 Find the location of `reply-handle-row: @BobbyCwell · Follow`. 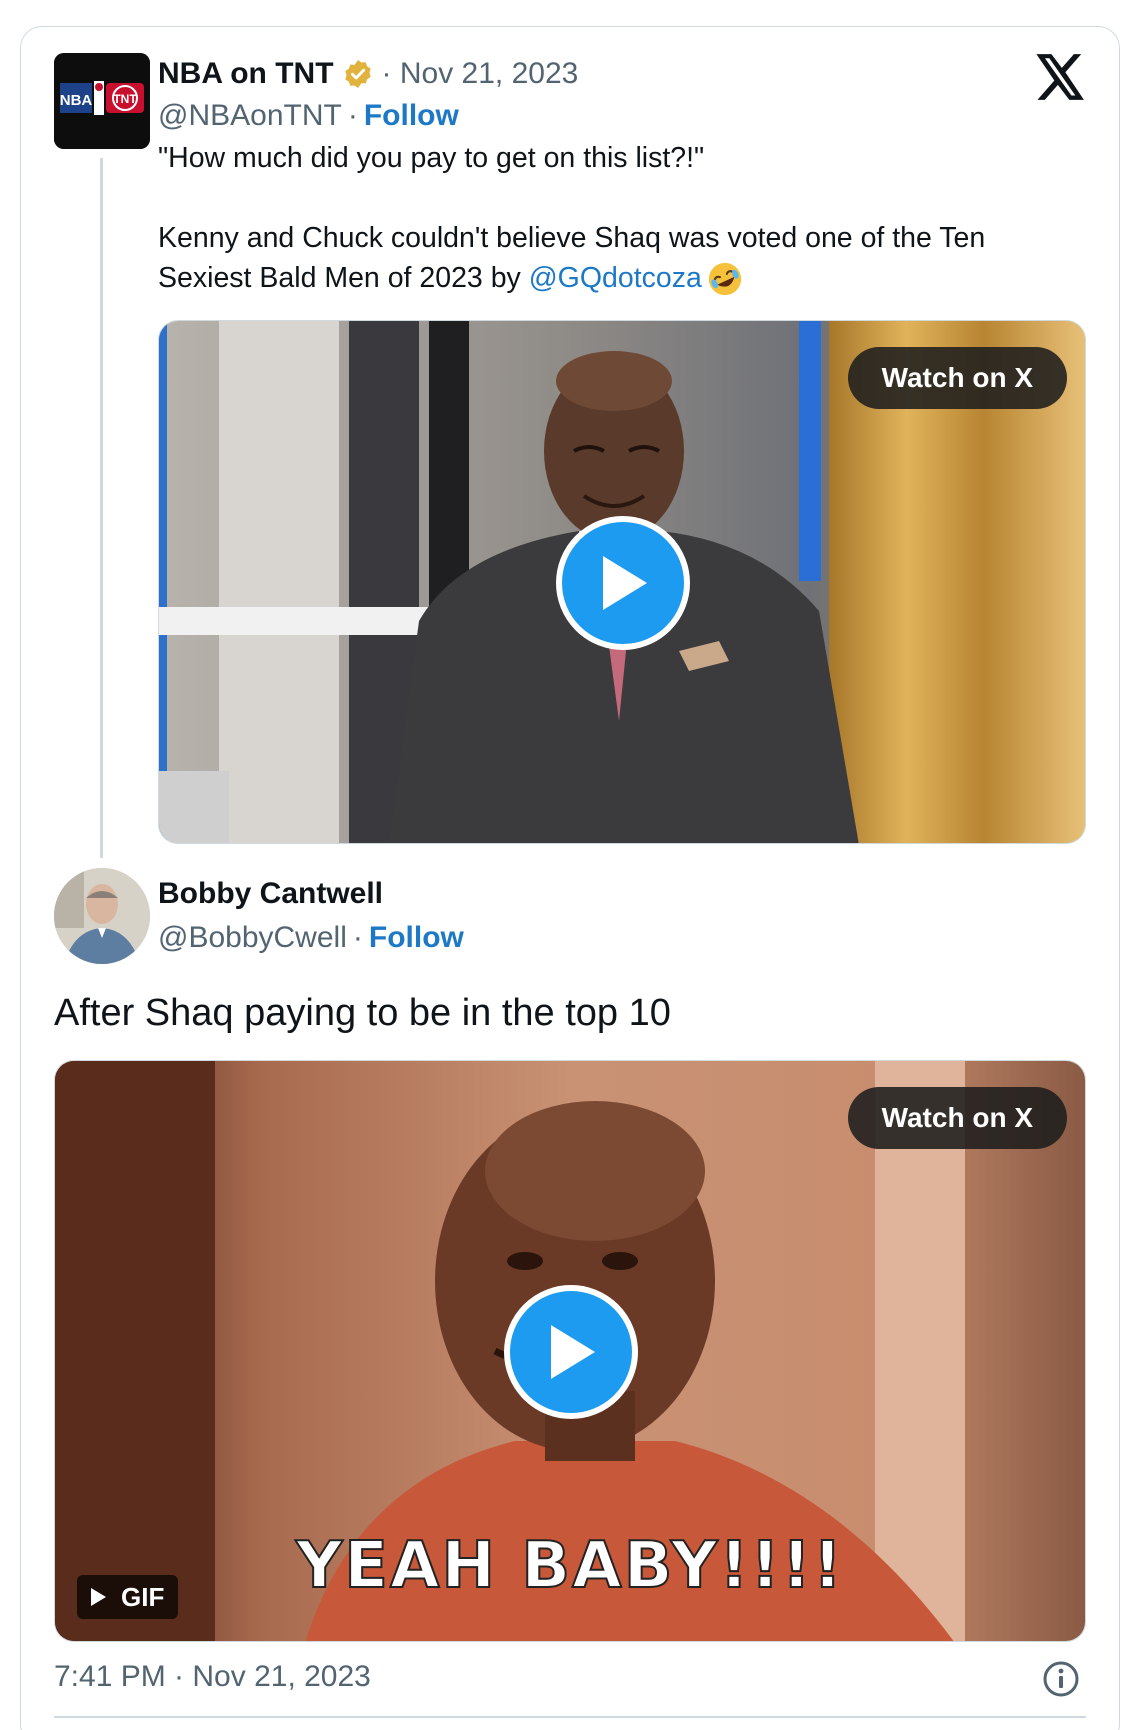

reply-handle-row: @BobbyCwell · Follow is located at coordinates (311, 938).